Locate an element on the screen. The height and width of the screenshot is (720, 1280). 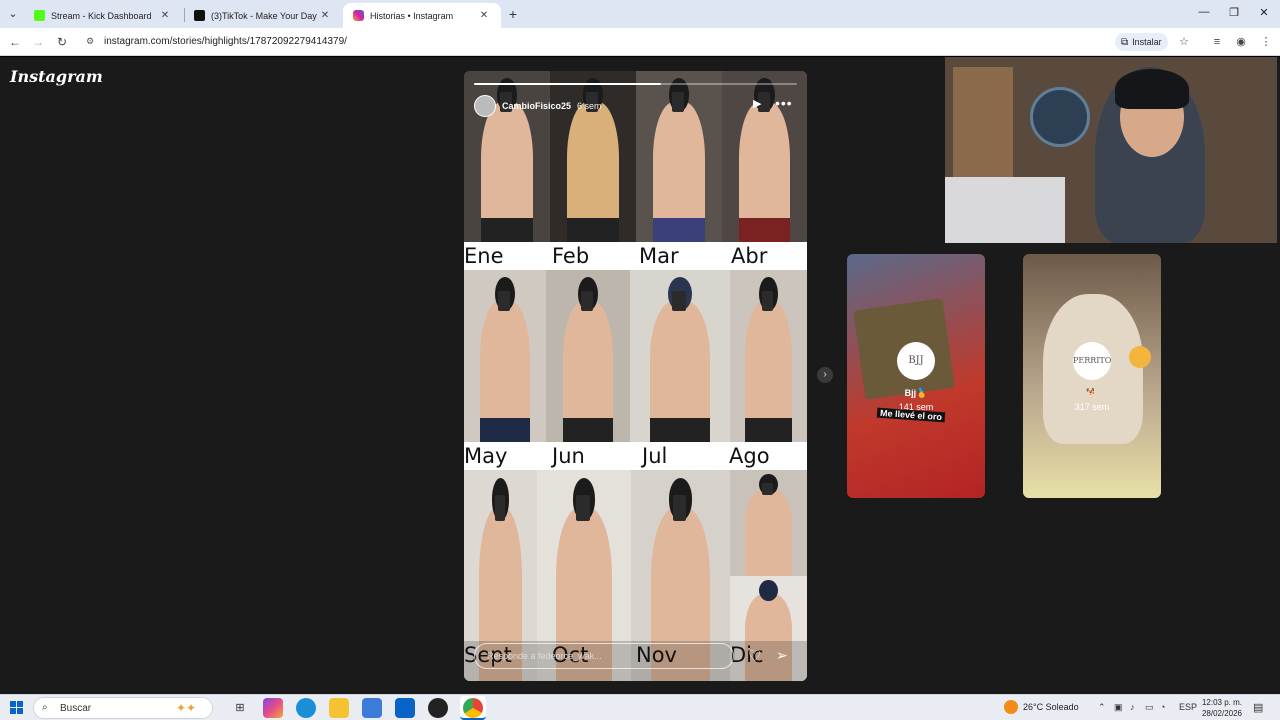
tab-kick: Stream - Kick Dashboard ✕ is located at coordinates (103, 15).